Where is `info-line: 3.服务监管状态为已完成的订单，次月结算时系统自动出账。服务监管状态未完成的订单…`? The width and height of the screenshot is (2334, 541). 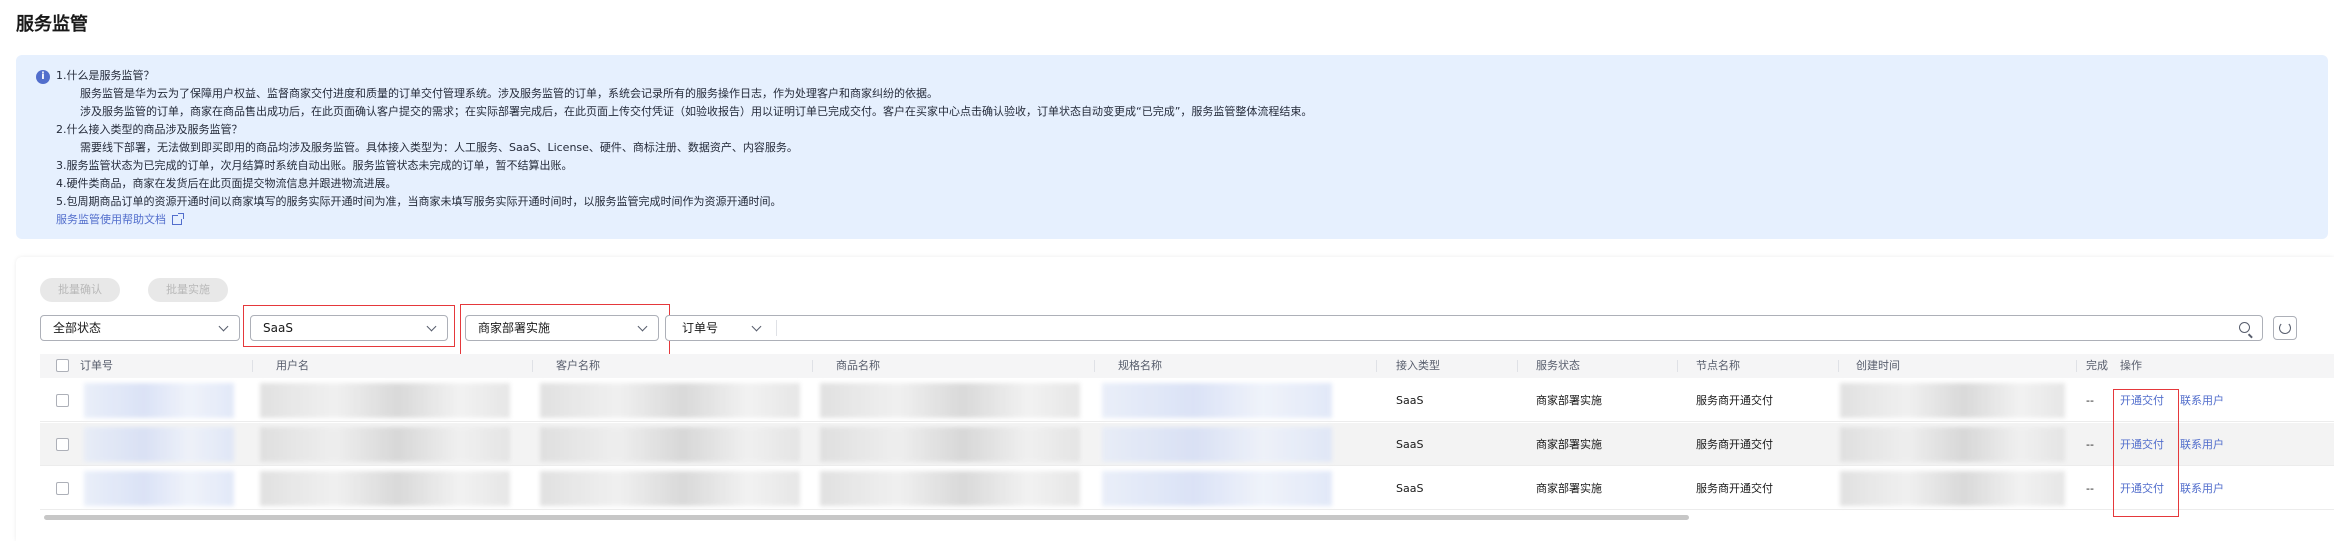 info-line: 3.服务监管状态为已完成的订单，次月结算时系统自动出账。服务监管状态未完成的订单… is located at coordinates (314, 165).